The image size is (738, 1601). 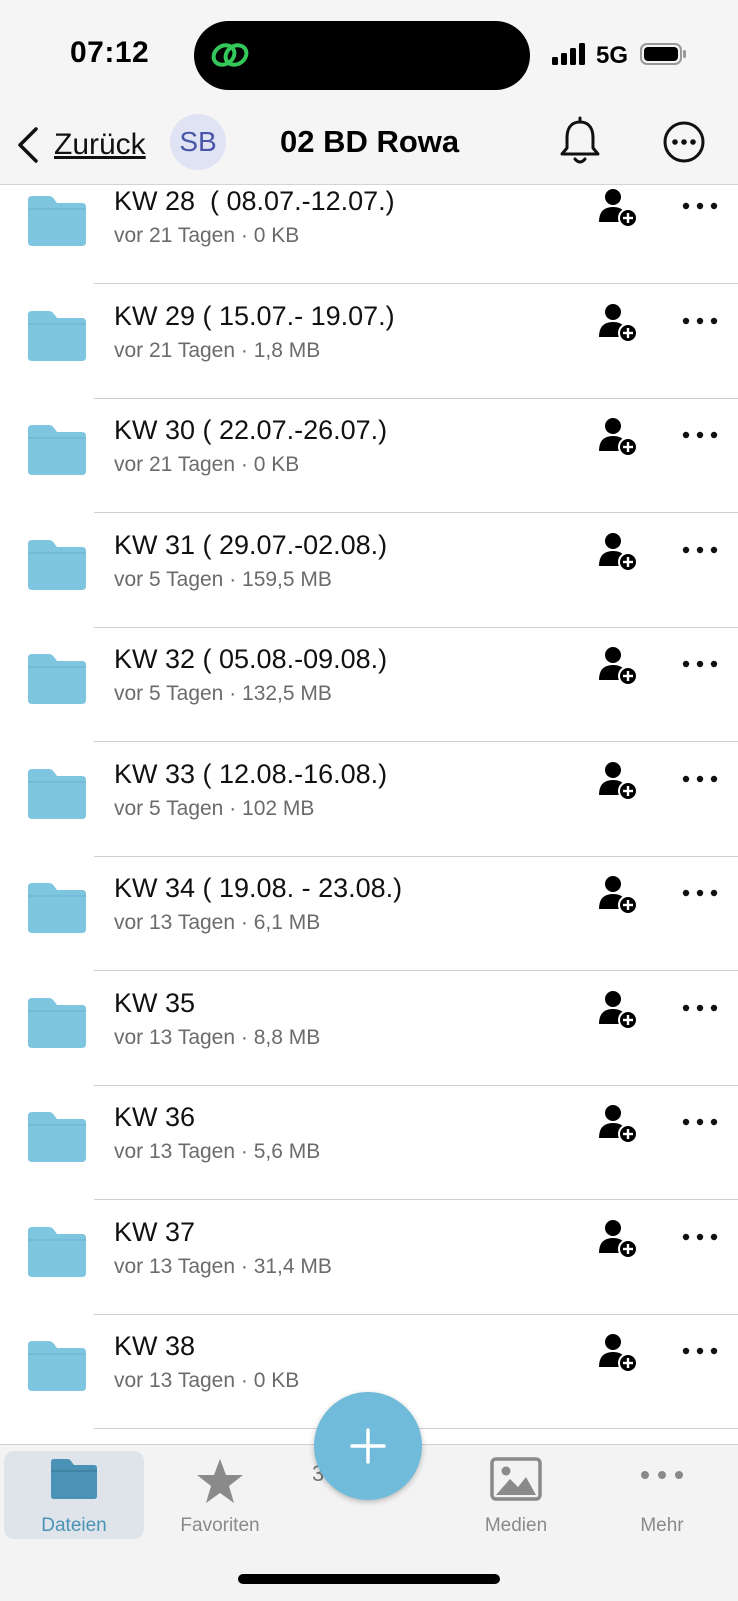 I want to click on tab-label: Favoriten, so click(x=220, y=1525).